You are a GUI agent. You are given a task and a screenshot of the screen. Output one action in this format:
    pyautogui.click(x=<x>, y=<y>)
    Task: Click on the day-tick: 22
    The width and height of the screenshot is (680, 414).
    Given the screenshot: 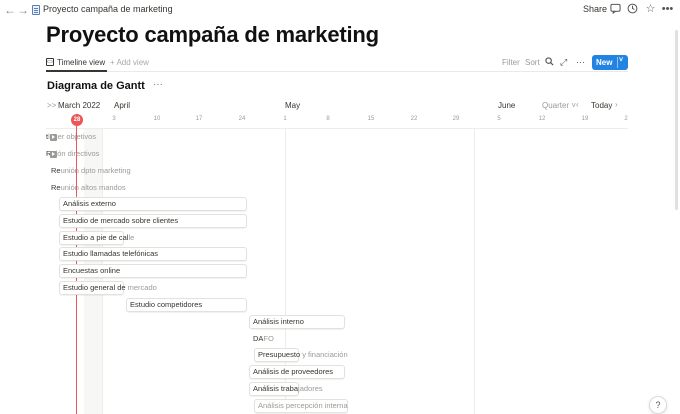 What is the action you would take?
    pyautogui.click(x=414, y=119)
    